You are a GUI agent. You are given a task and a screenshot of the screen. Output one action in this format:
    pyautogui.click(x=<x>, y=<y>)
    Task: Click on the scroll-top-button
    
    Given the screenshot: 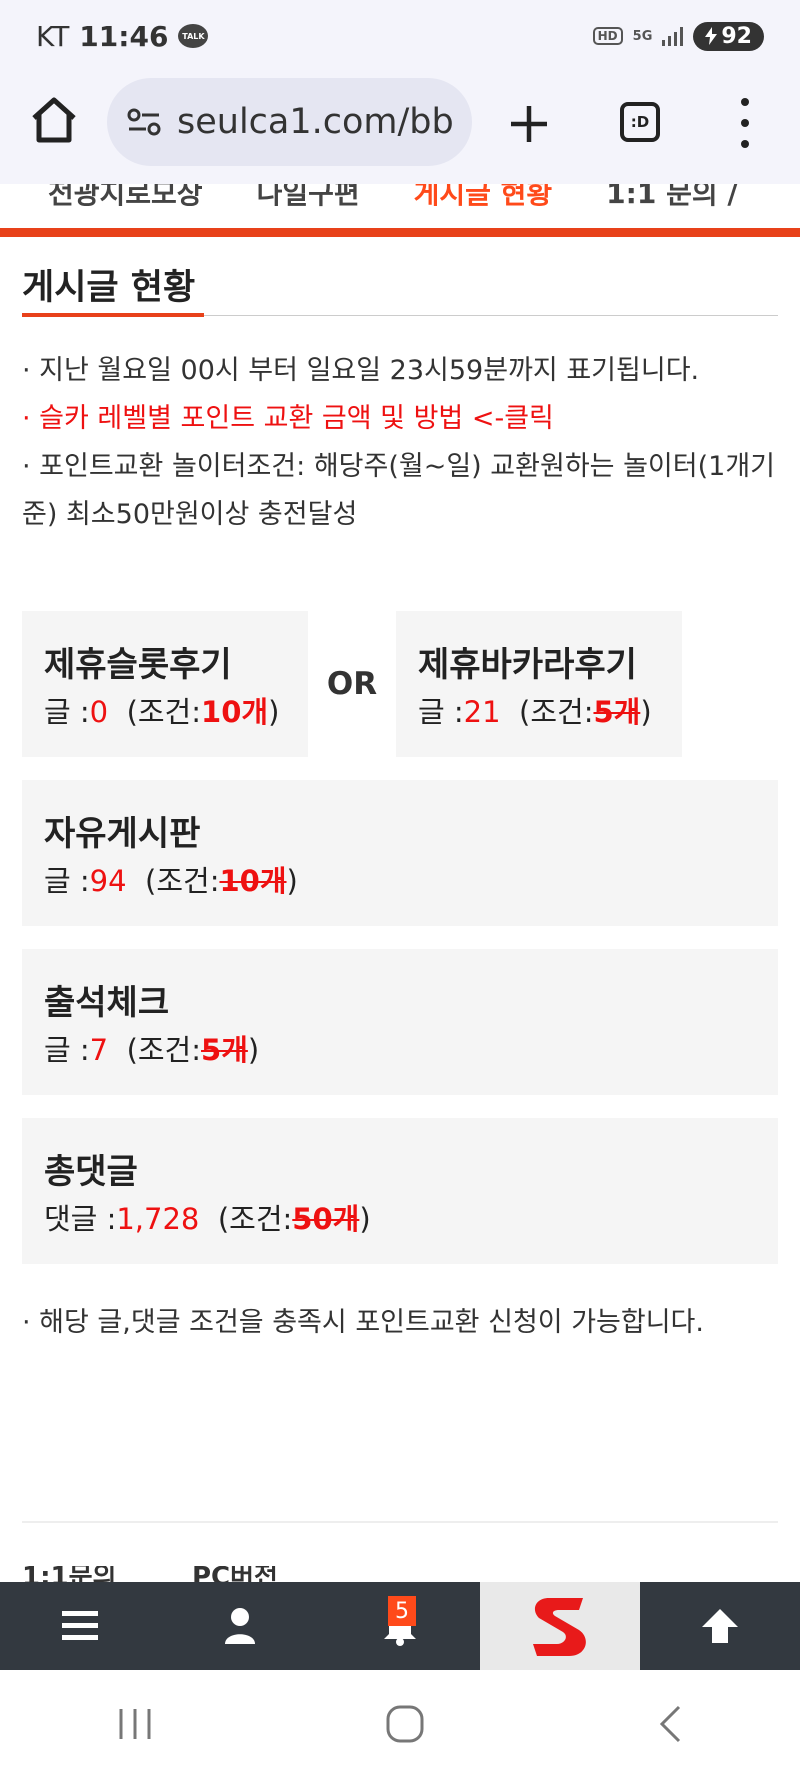 What is the action you would take?
    pyautogui.click(x=720, y=1626)
    